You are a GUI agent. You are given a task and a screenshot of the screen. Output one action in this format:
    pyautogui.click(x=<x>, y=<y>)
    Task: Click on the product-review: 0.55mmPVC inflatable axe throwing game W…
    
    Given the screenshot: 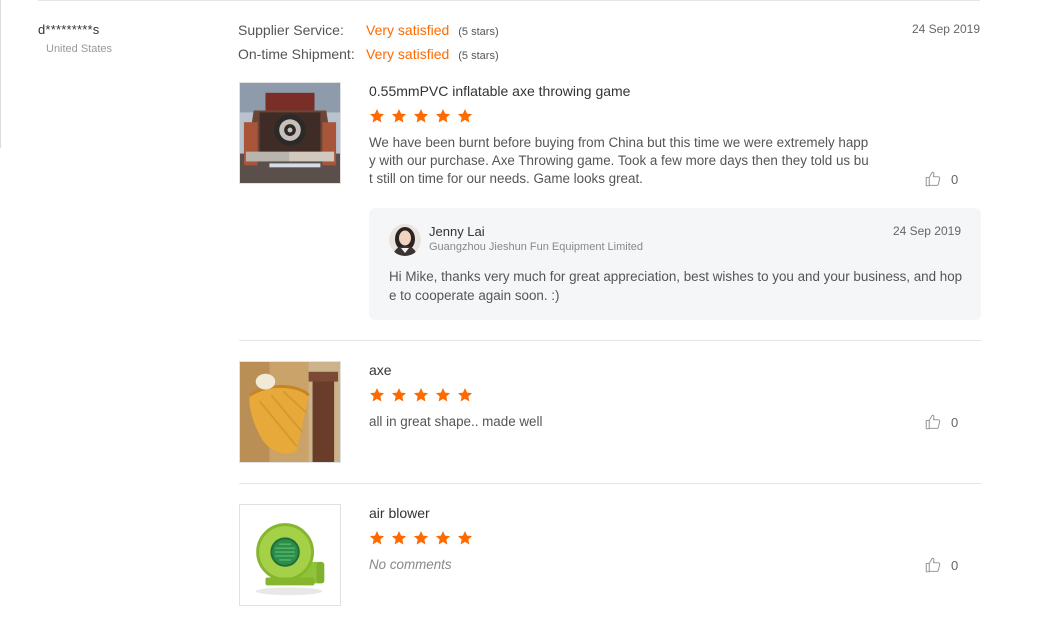 What is the action you would take?
    pyautogui.click(x=610, y=137)
    